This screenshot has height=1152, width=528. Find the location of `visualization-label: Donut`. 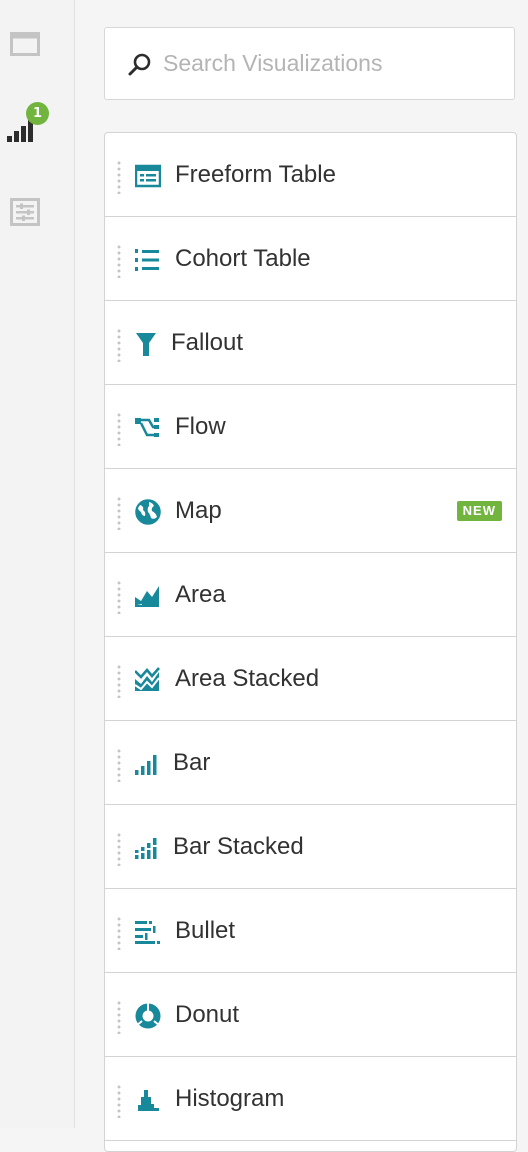

visualization-label: Donut is located at coordinates (207, 1014).